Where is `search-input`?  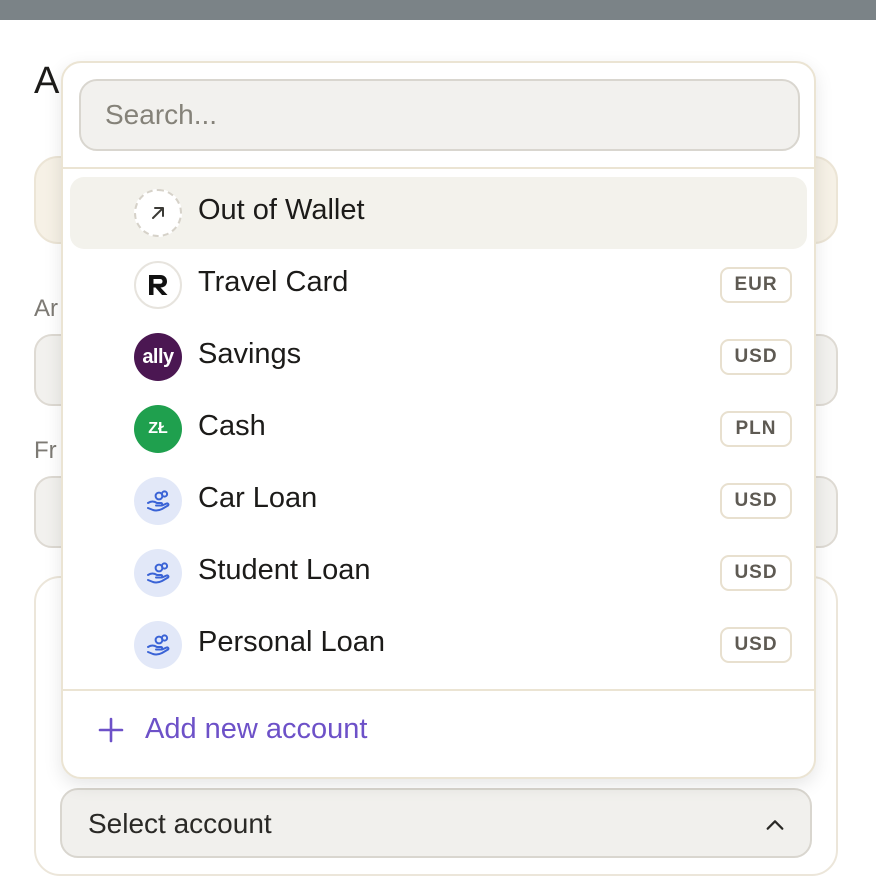
search-input is located at coordinates (439, 115).